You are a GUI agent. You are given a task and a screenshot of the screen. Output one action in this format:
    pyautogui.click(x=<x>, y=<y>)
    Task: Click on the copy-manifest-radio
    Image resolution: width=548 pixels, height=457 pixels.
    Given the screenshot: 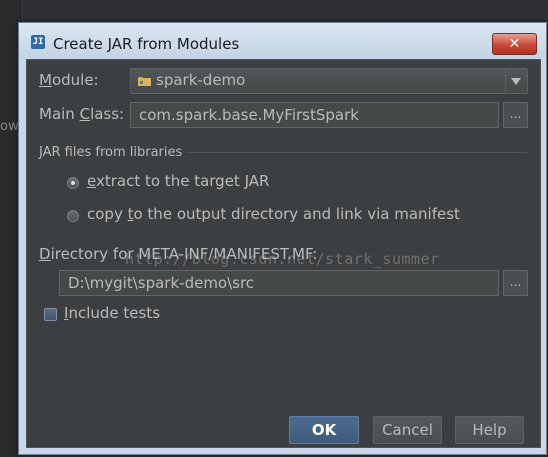 What is the action you would take?
    pyautogui.click(x=73, y=216)
    